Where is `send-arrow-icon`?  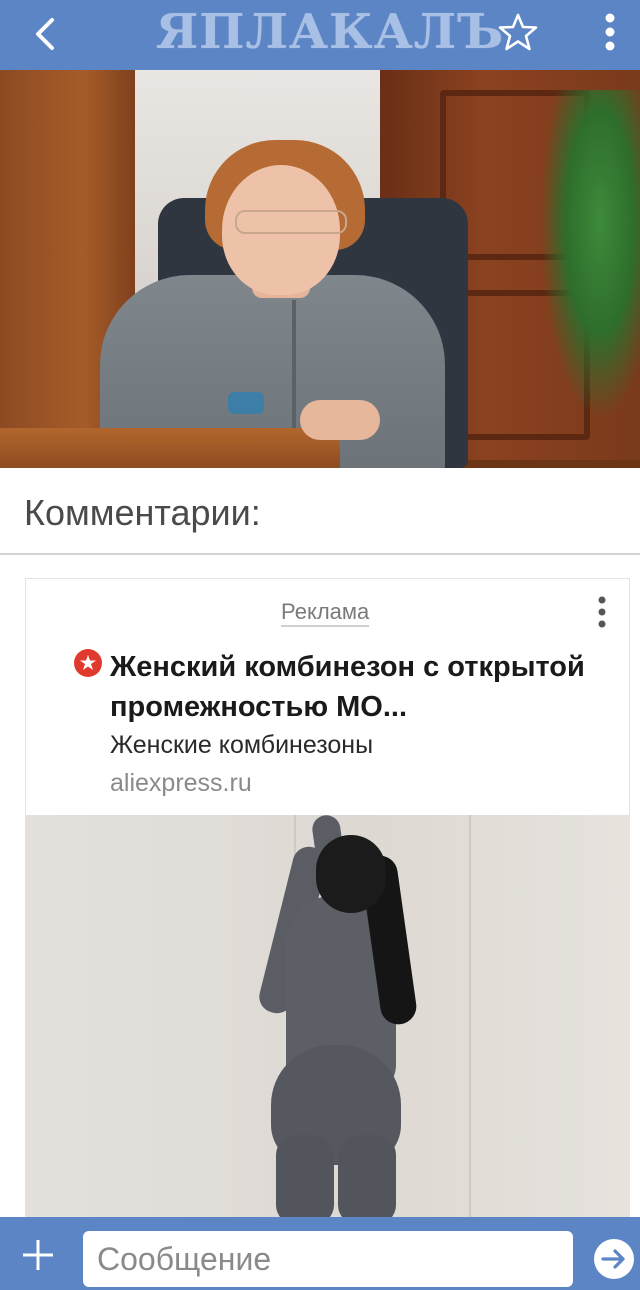 send-arrow-icon is located at coordinates (614, 1259).